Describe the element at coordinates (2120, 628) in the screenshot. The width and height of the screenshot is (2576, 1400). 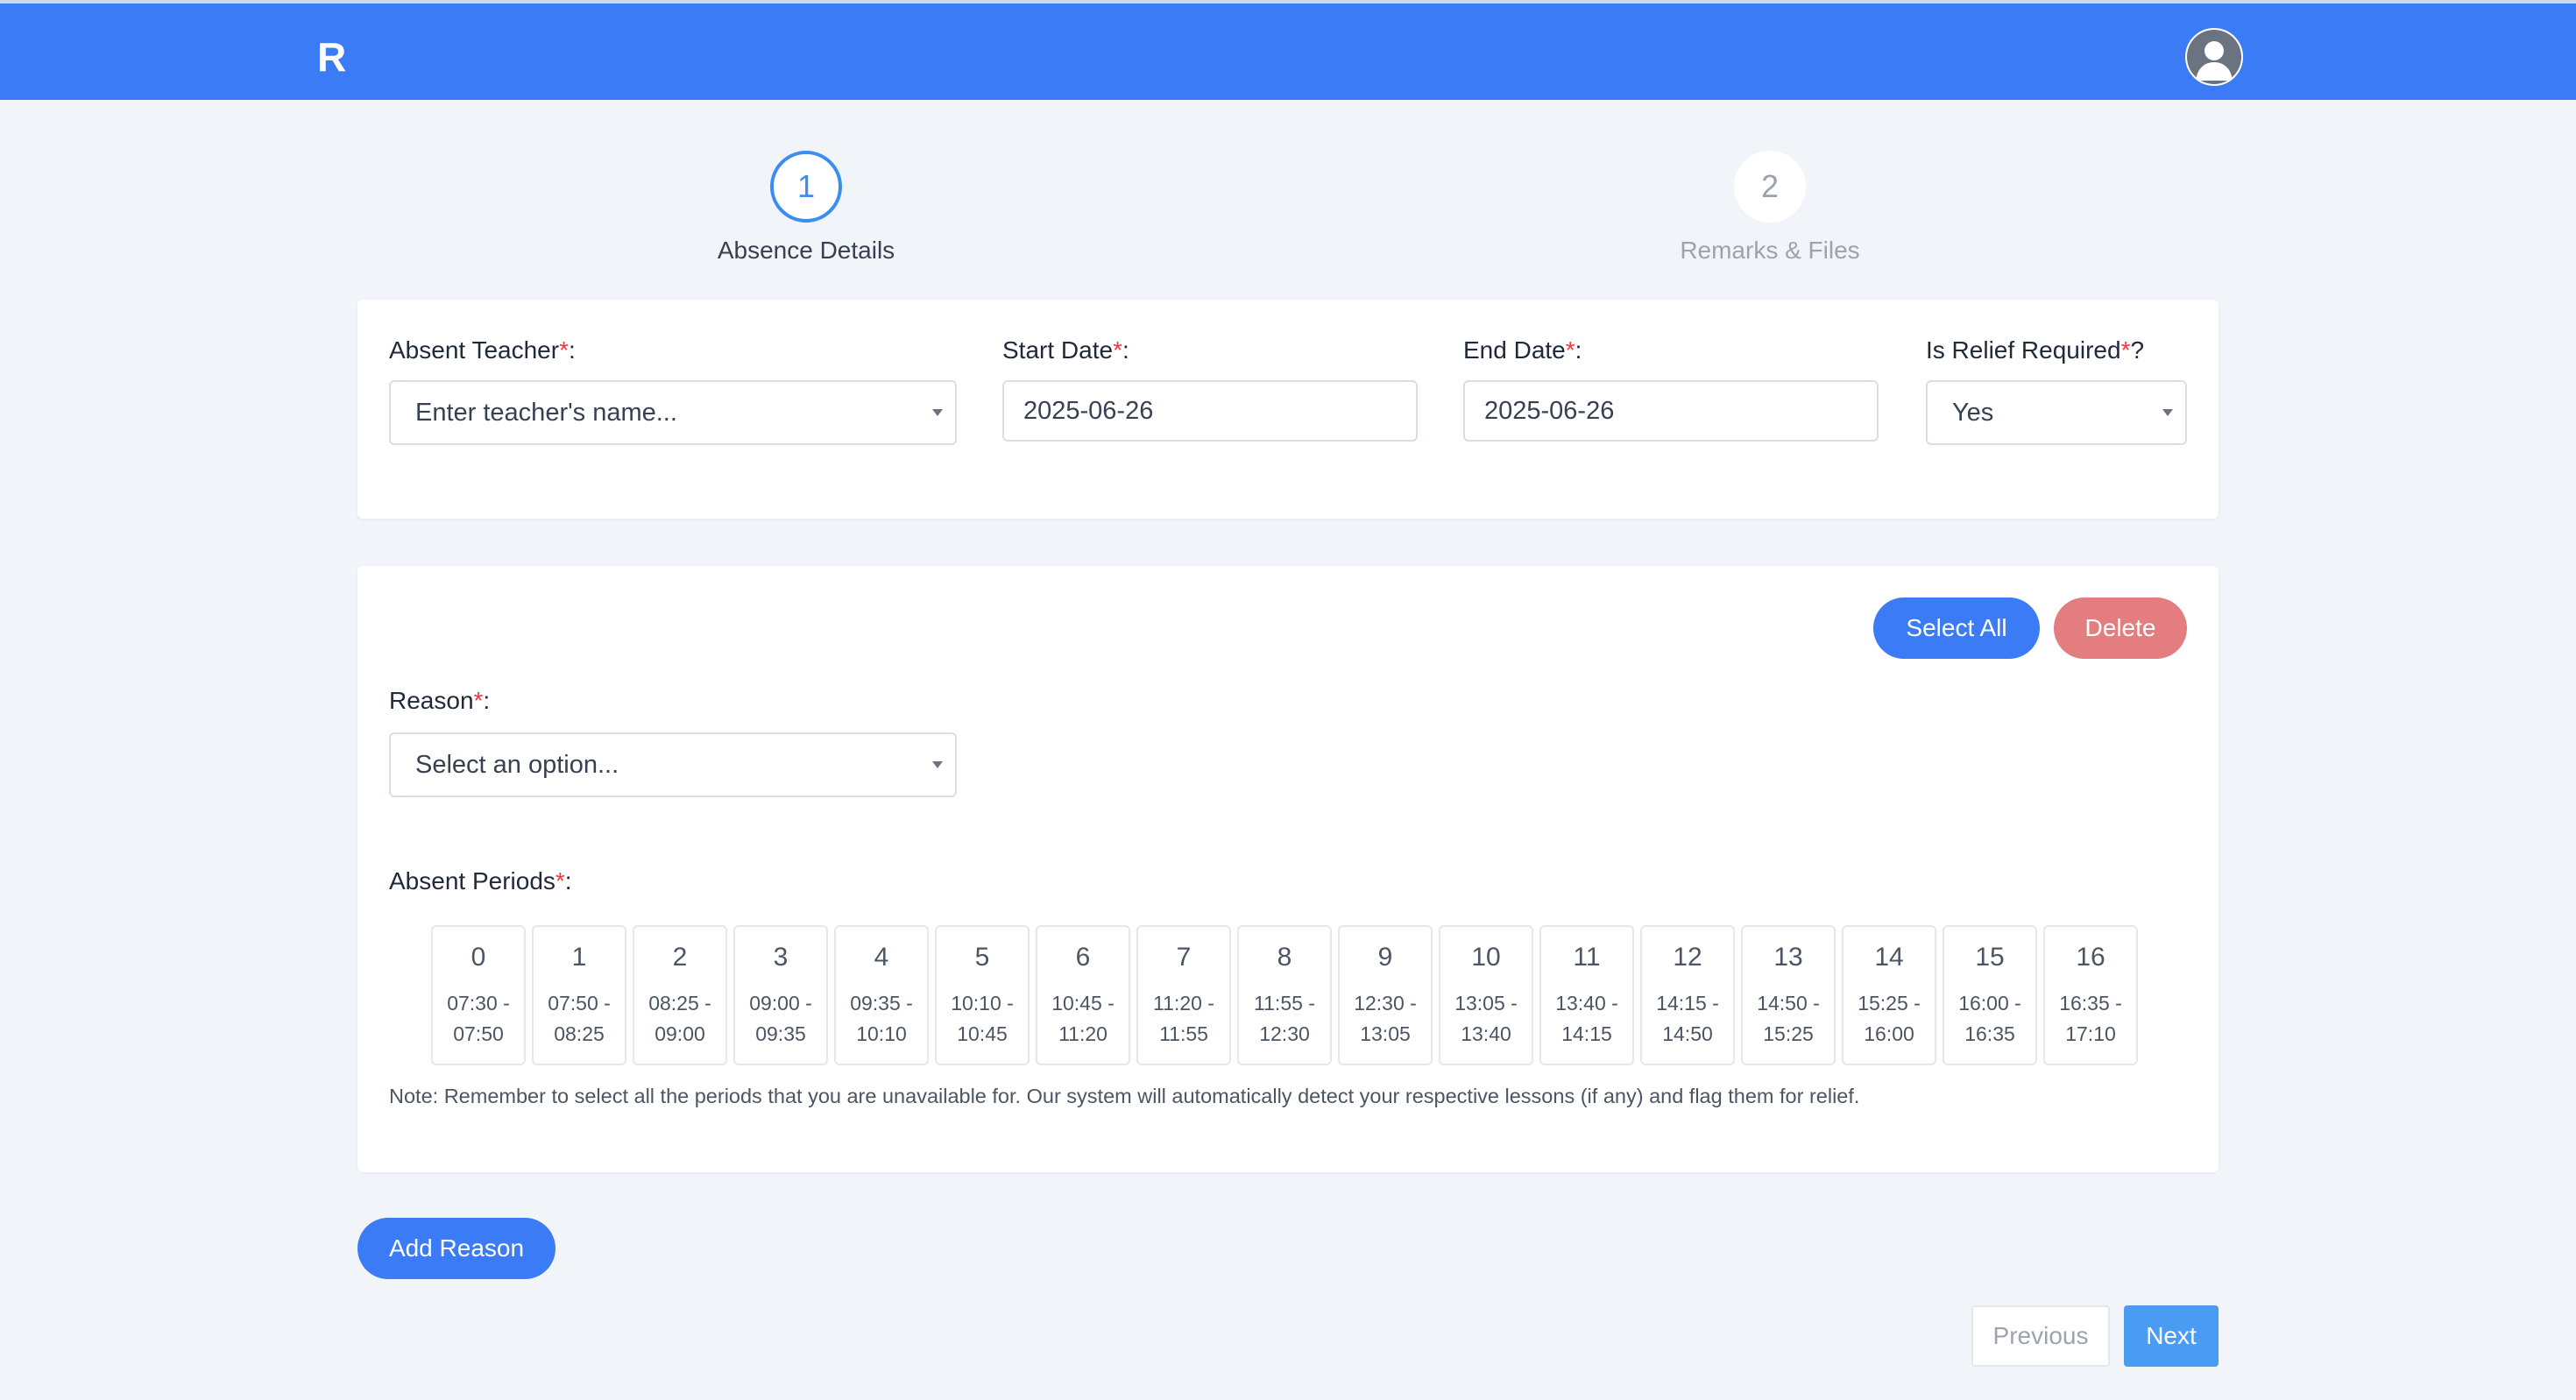
I see `delete-button: Delete` at that location.